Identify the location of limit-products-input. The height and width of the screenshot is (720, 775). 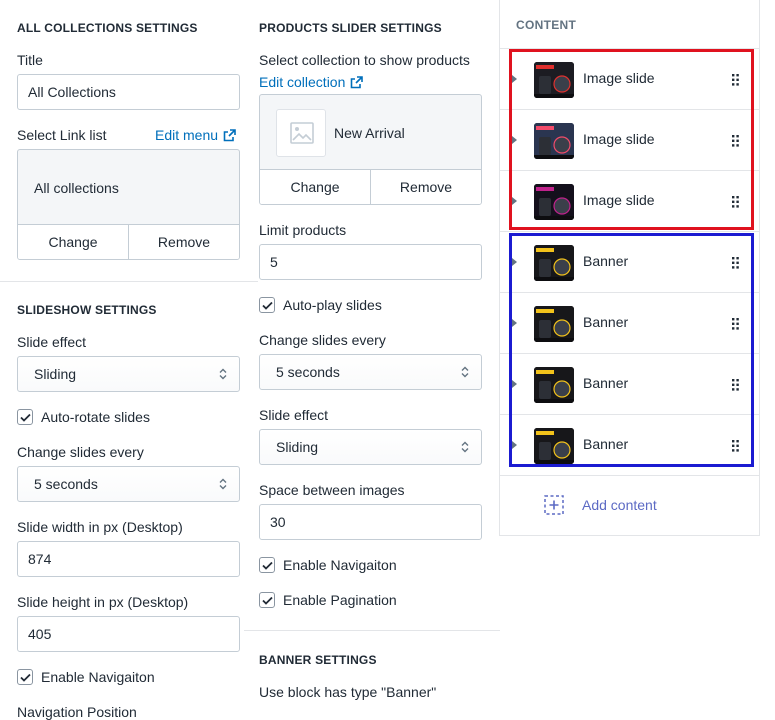
(370, 262).